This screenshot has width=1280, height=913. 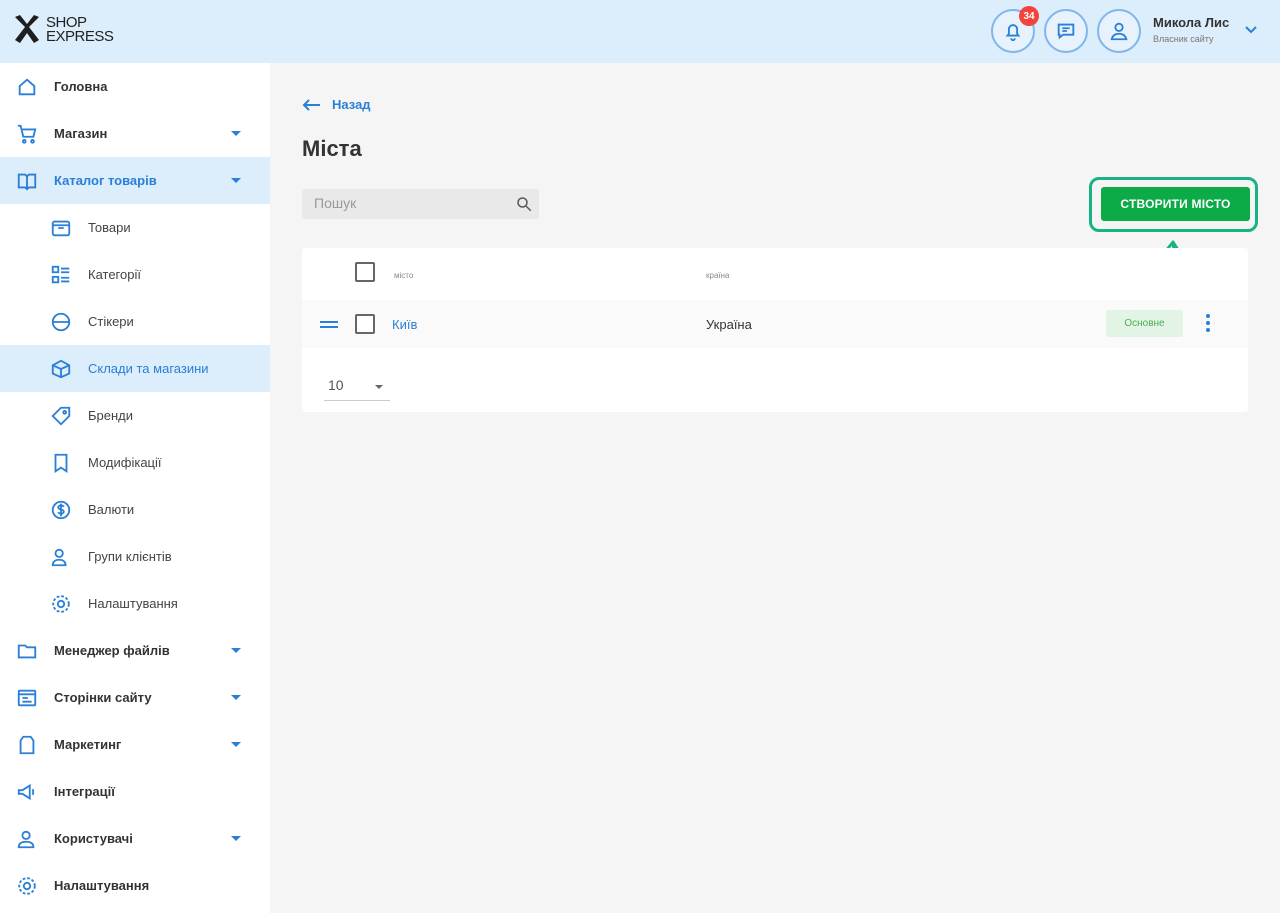 I want to click on logo-text: SHOP EXPRESS, so click(x=80, y=30).